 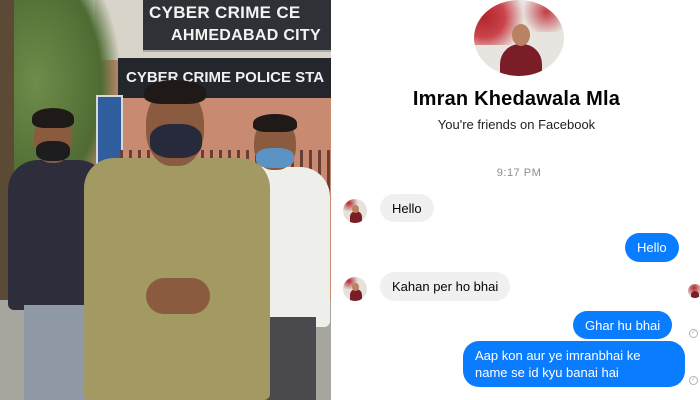 I want to click on cyber-crime-signboard: CYBER CRIME CE AHMEDABAD CITY, so click(x=238, y=26).